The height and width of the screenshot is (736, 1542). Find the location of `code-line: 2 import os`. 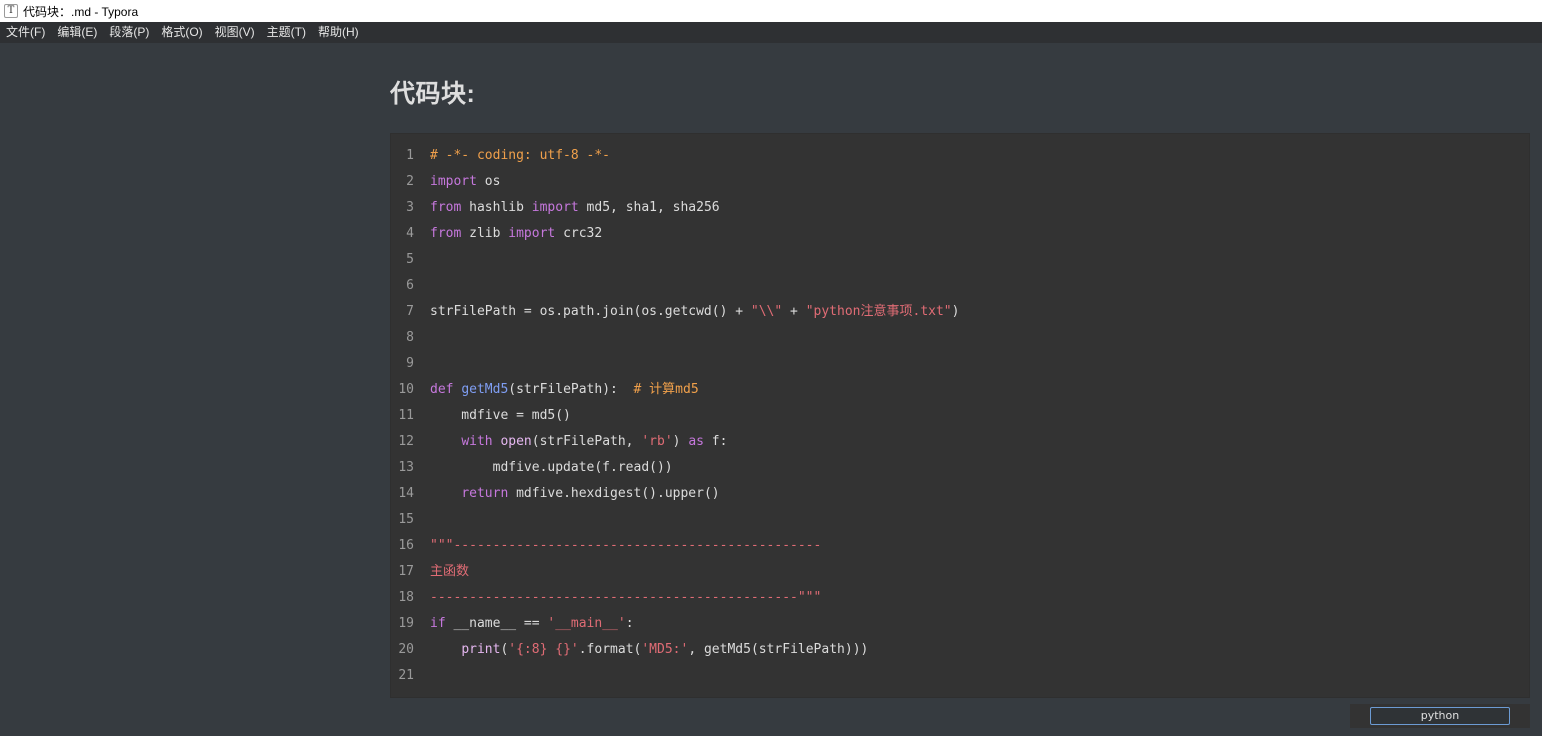

code-line: 2 import os is located at coordinates (960, 182).